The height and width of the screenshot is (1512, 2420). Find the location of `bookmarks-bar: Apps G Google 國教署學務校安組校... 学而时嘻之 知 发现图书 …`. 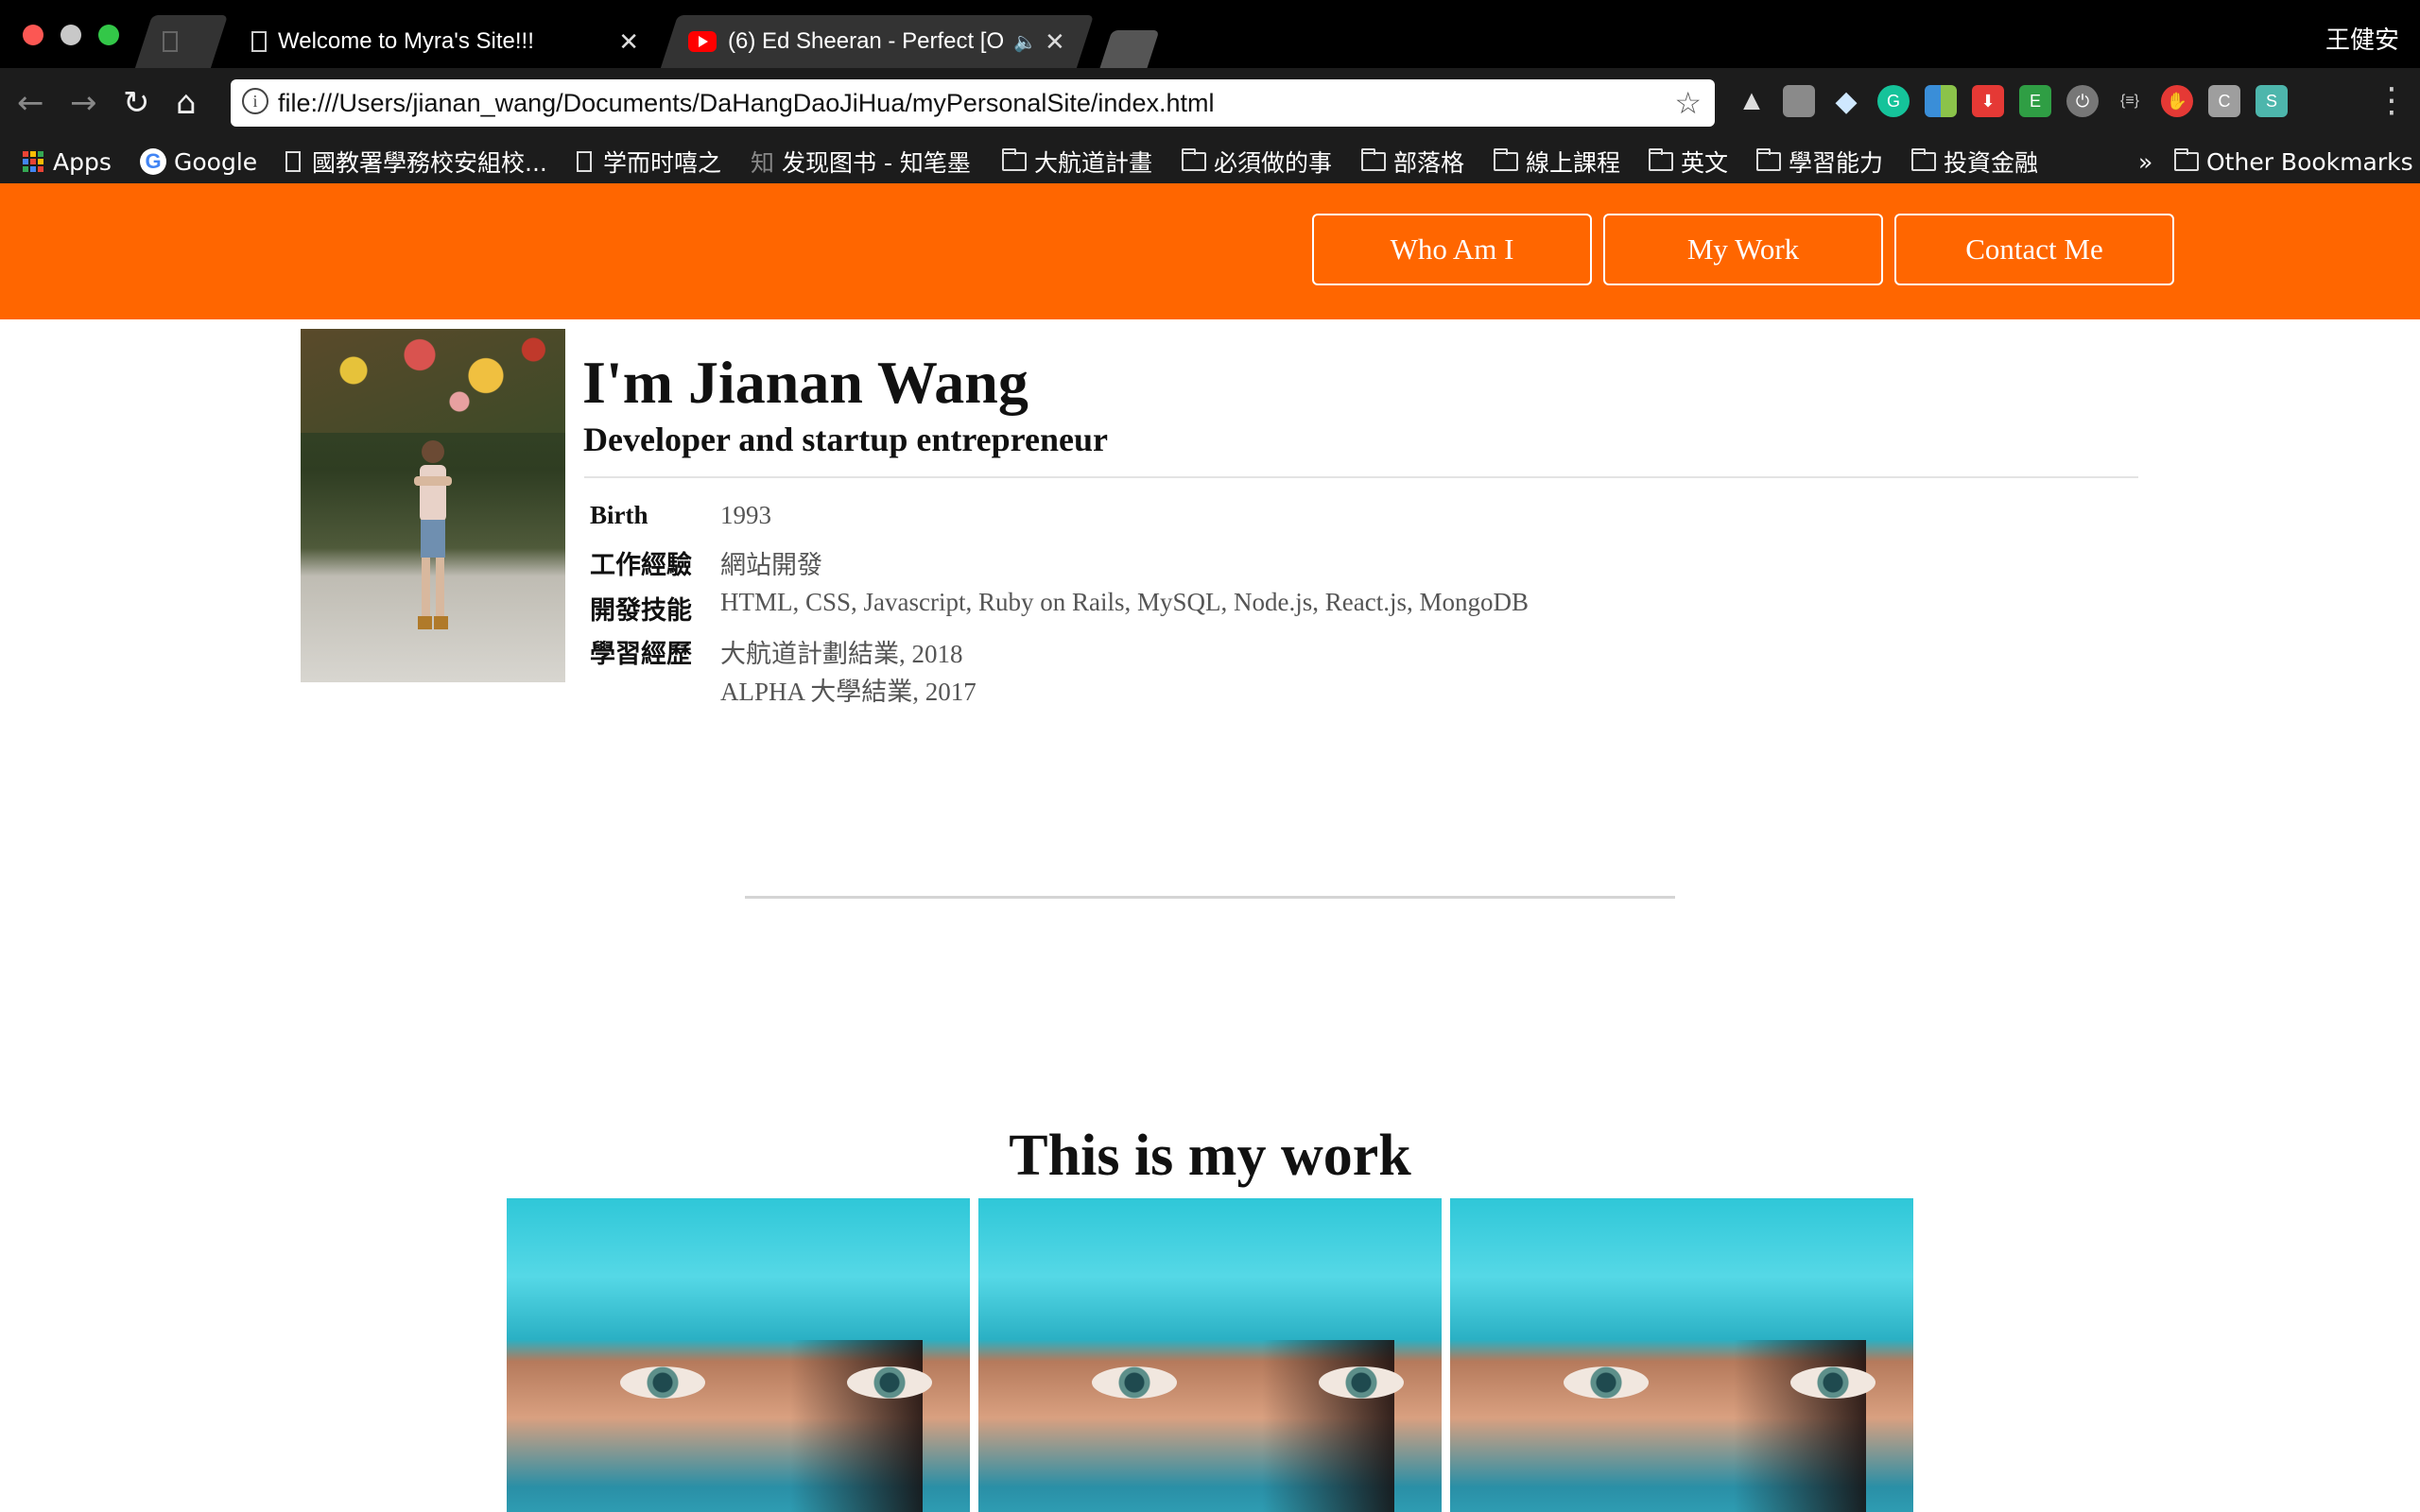

bookmarks-bar: Apps G Google 國教署學務校安組校... 学而时嘻之 知 发现图书 … is located at coordinates (1210, 161).